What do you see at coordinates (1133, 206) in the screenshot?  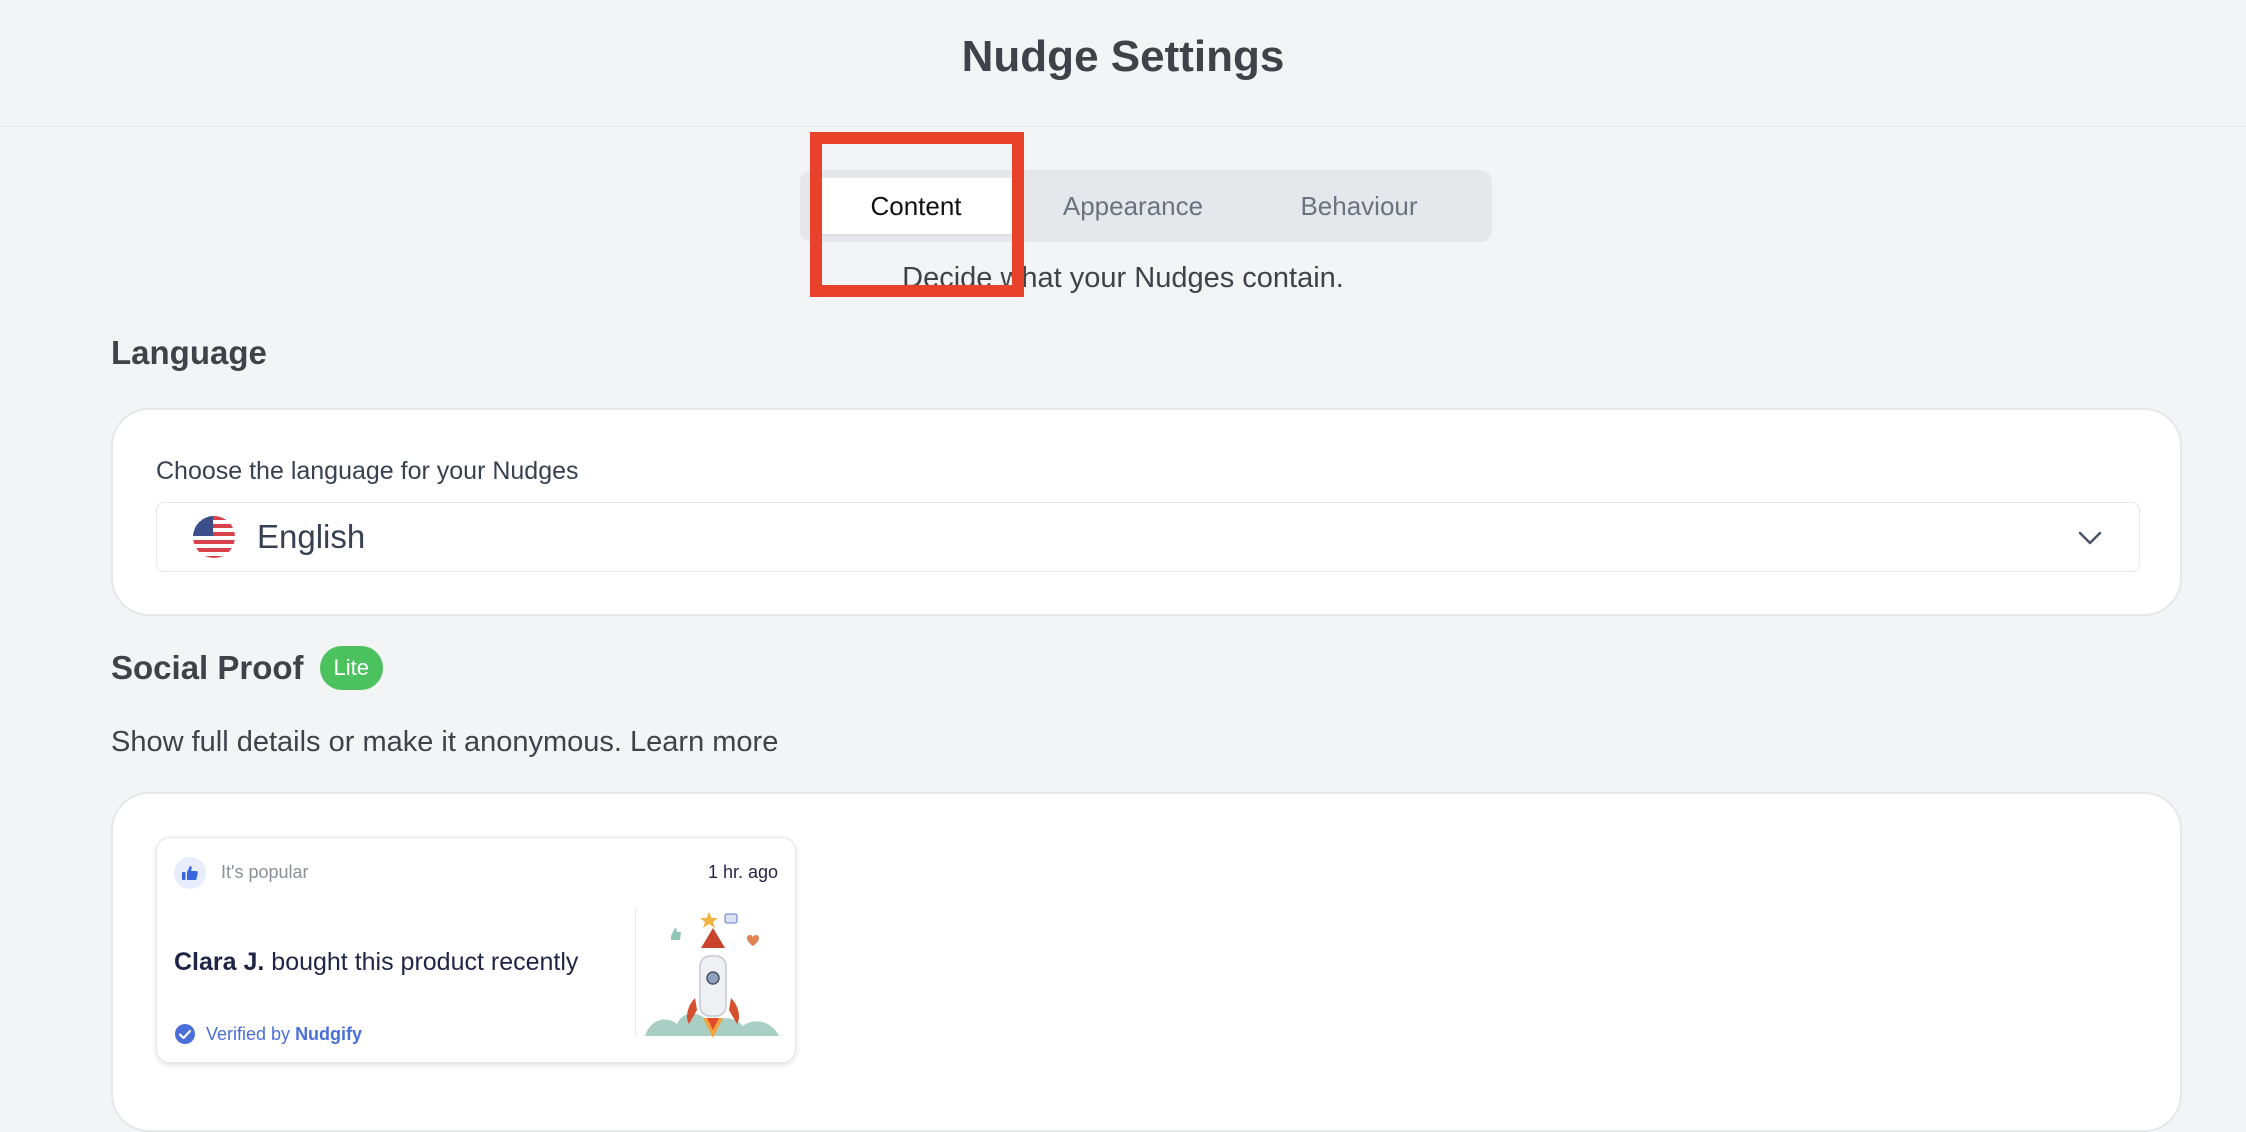 I see `tab-appearance: Appearance` at bounding box center [1133, 206].